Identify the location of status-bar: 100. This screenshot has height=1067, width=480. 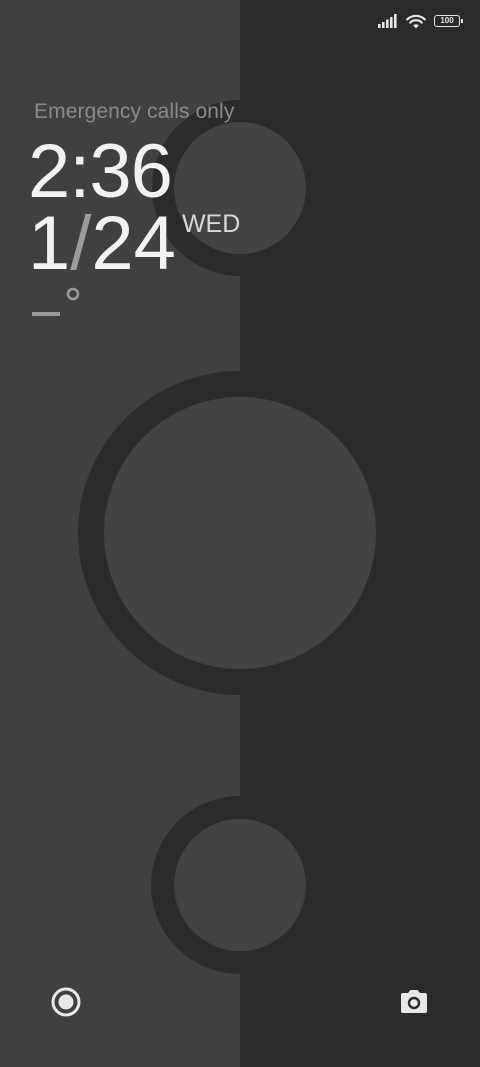
(420, 21).